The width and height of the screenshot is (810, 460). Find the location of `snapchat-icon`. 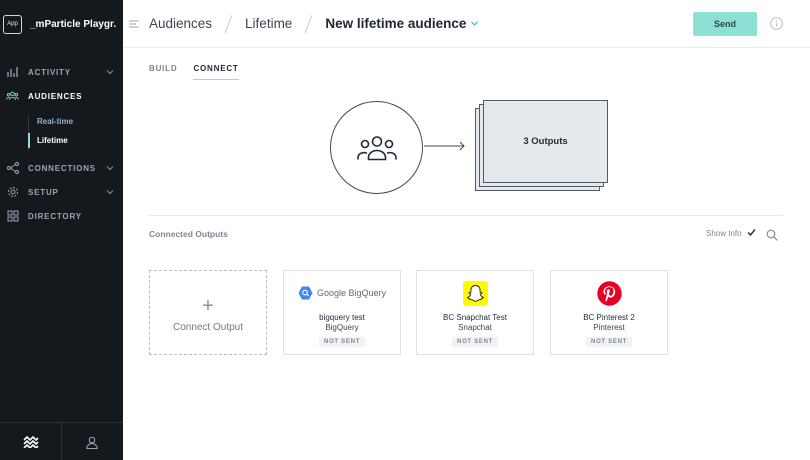

snapchat-icon is located at coordinates (475, 293).